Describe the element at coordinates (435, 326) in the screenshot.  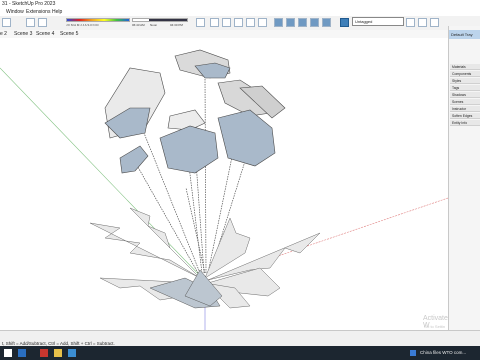
I see `activation-watermark-sub: Go to Settin` at that location.